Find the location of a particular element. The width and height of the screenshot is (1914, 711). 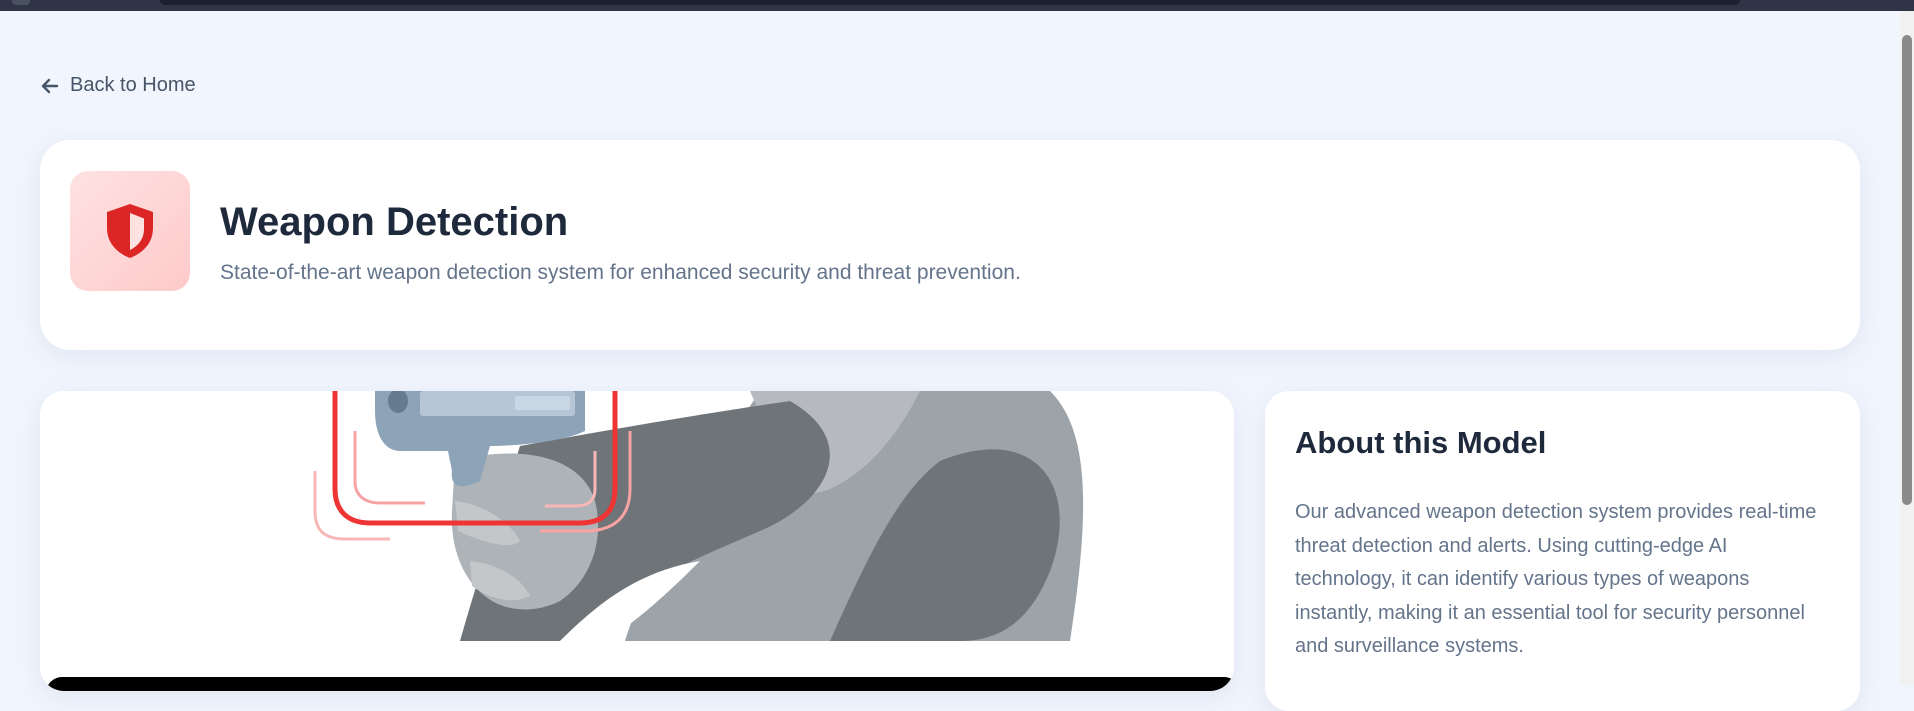

browser-tab-strip is located at coordinates (950, 2).